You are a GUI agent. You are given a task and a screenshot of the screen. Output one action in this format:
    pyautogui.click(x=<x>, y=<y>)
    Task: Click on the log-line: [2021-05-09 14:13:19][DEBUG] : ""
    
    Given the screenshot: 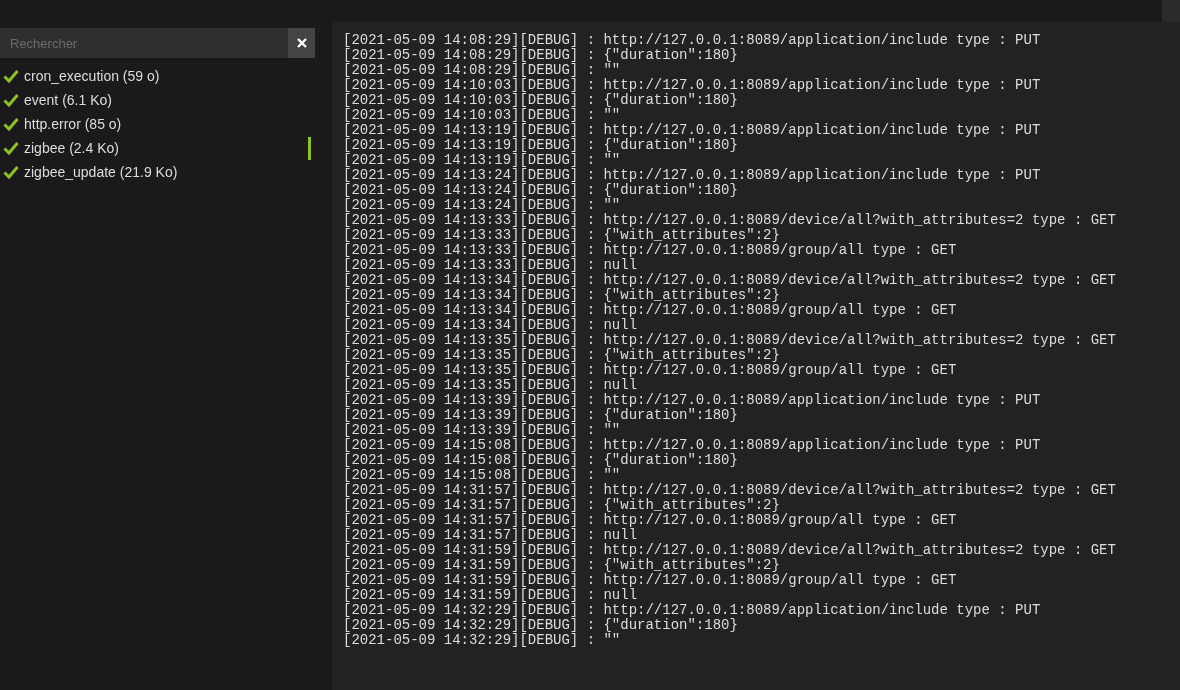 What is the action you would take?
    pyautogui.click(x=482, y=160)
    